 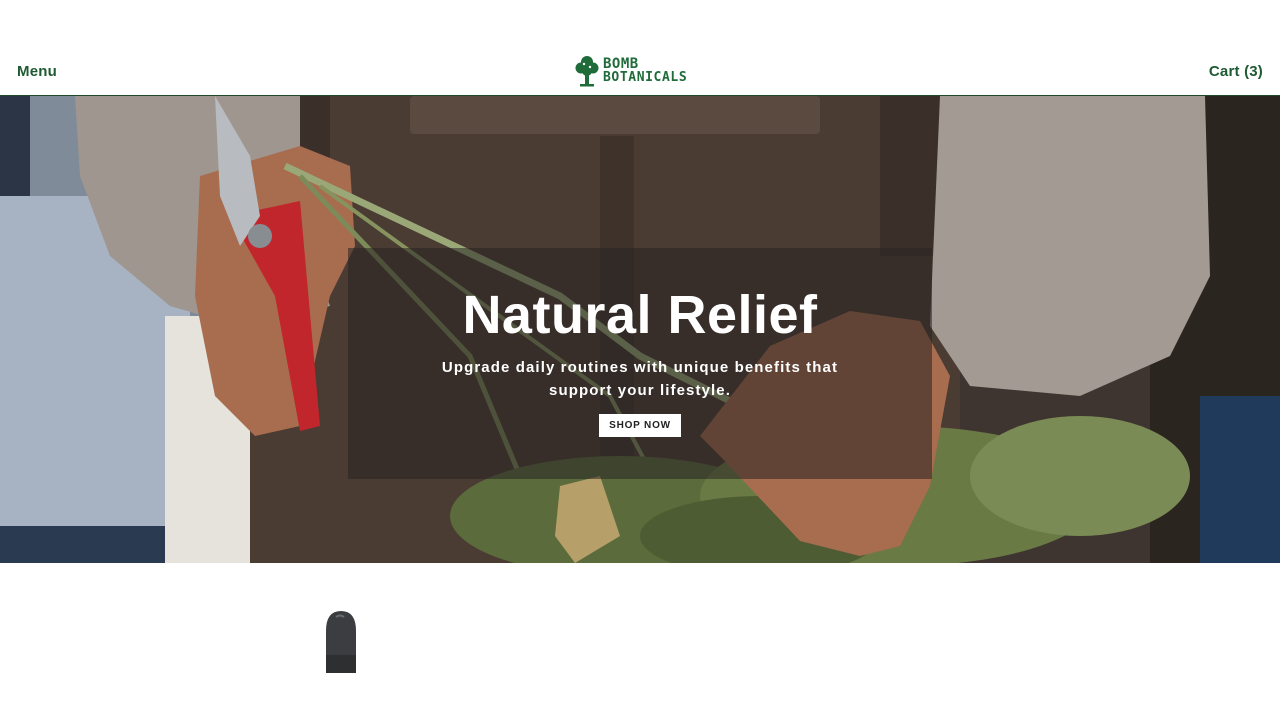 I want to click on dropper-bottle-icon, so click(x=341, y=642).